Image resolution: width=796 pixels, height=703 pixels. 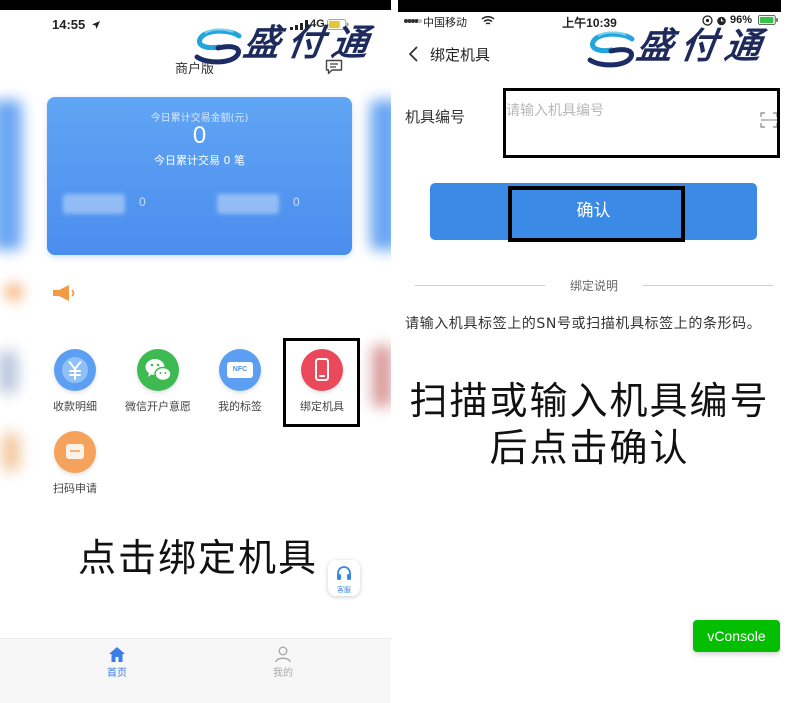 I want to click on nfc-tag-icon: NFC, so click(x=240, y=370).